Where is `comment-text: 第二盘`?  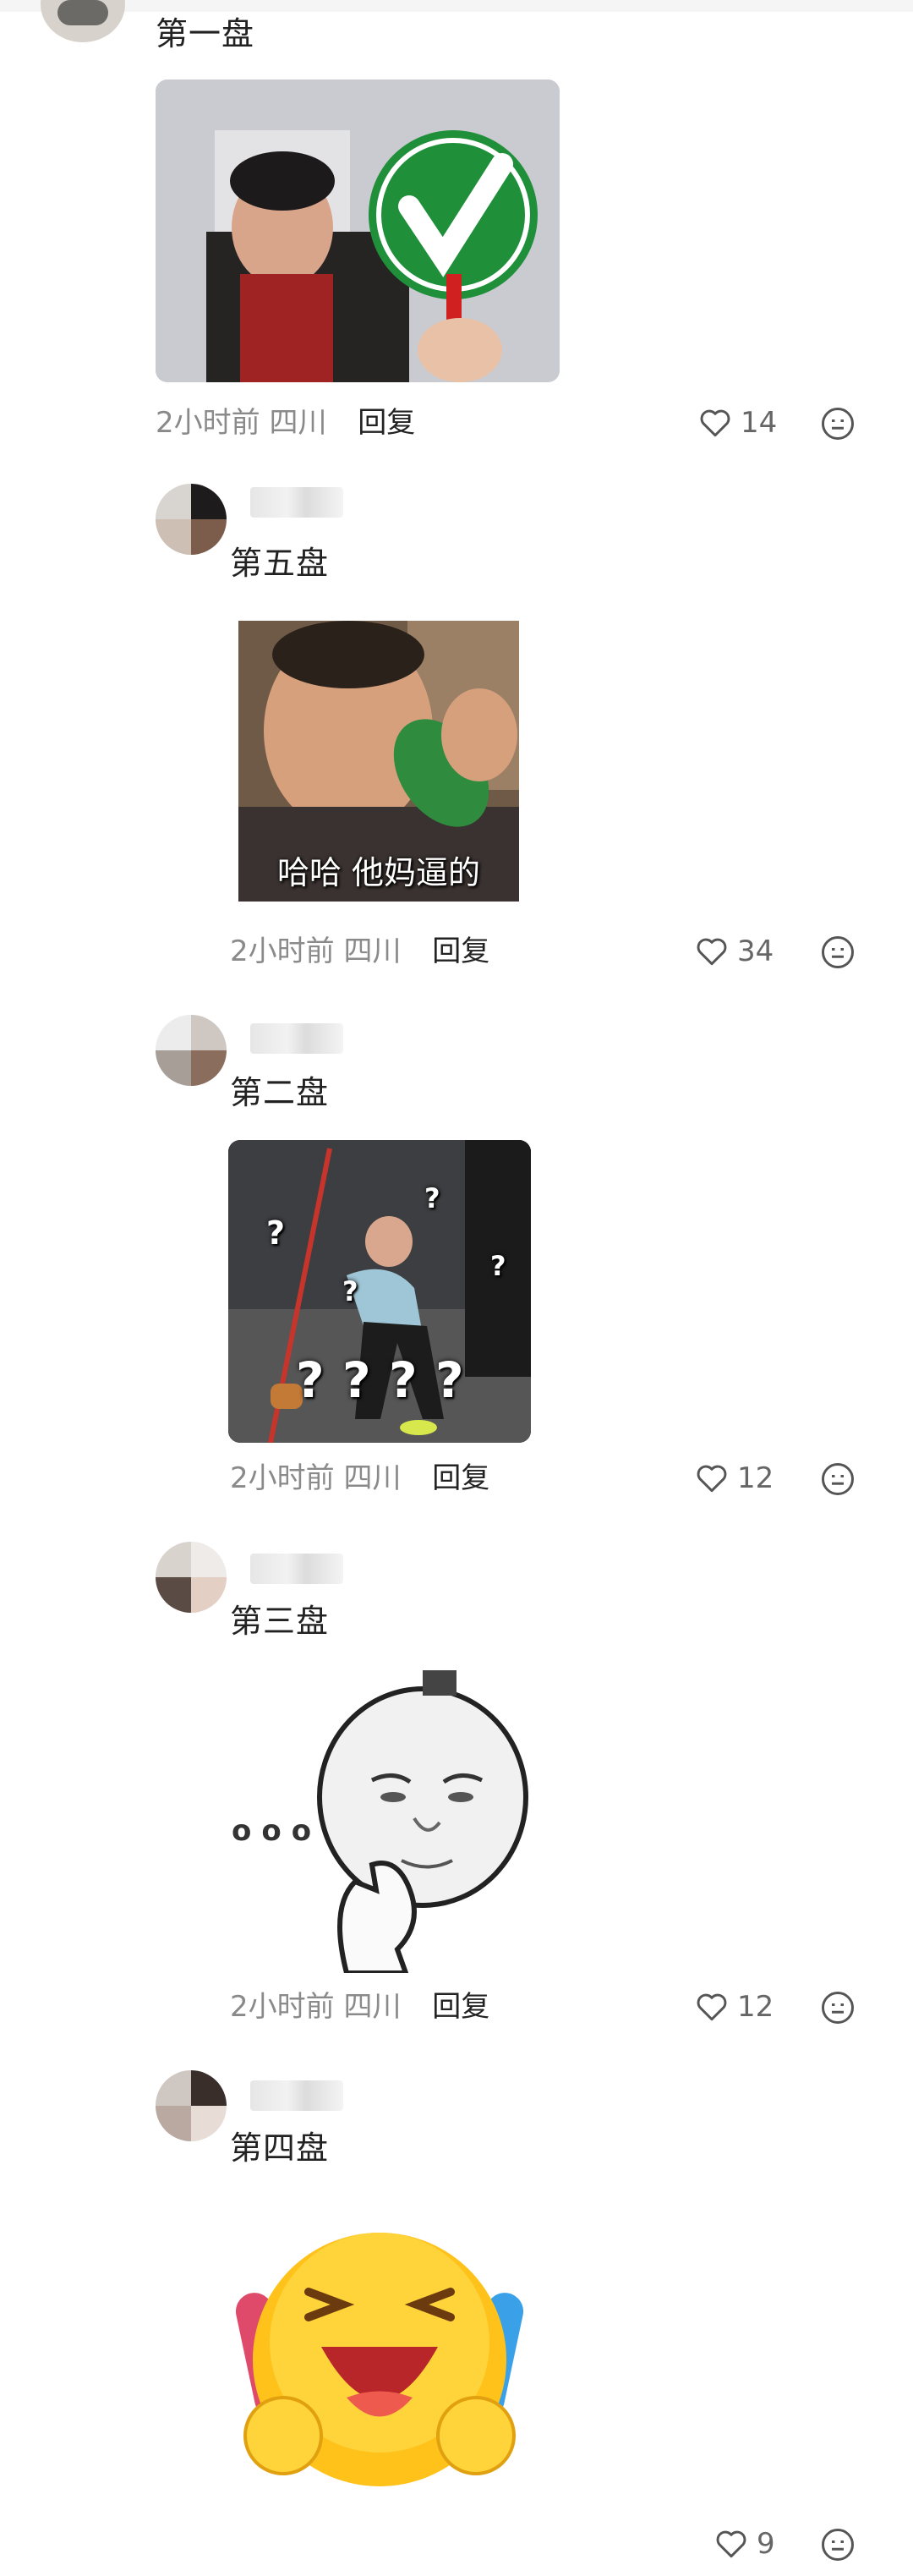
comment-text: 第二盘 is located at coordinates (280, 1092).